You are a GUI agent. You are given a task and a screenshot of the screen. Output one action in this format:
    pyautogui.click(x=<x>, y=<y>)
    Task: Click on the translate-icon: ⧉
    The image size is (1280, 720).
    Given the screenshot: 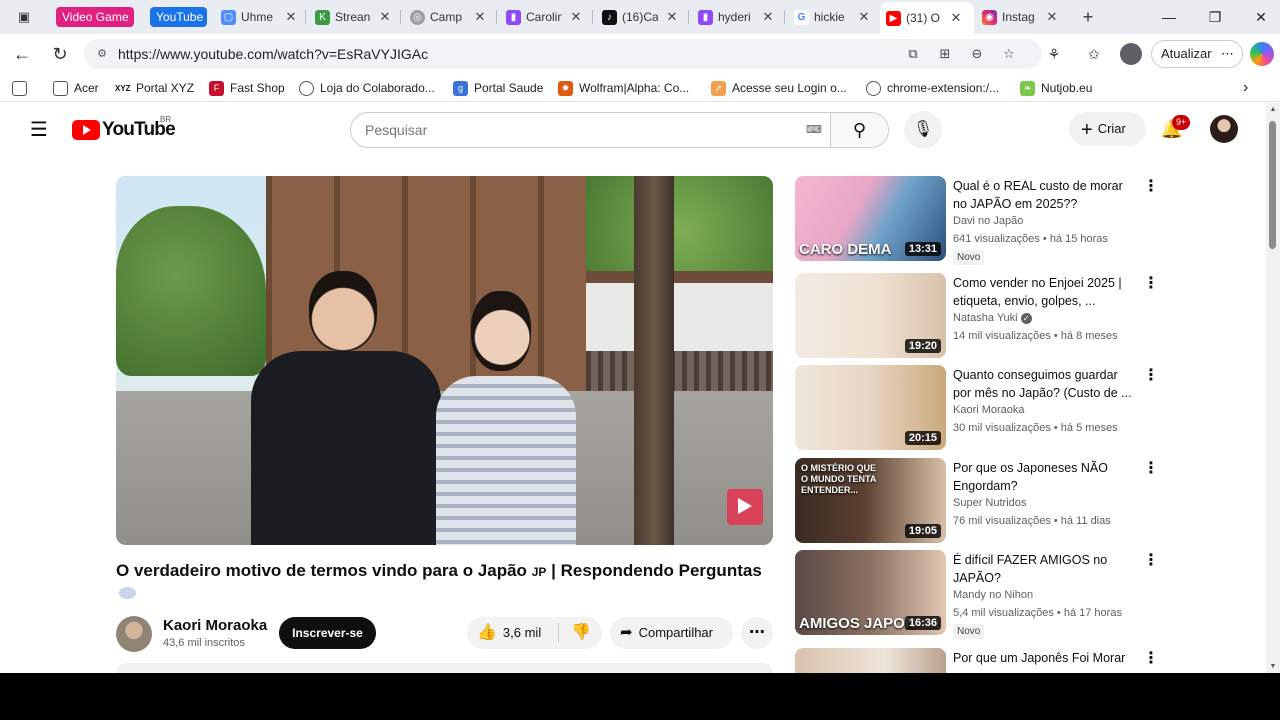 What is the action you would take?
    pyautogui.click(x=913, y=54)
    